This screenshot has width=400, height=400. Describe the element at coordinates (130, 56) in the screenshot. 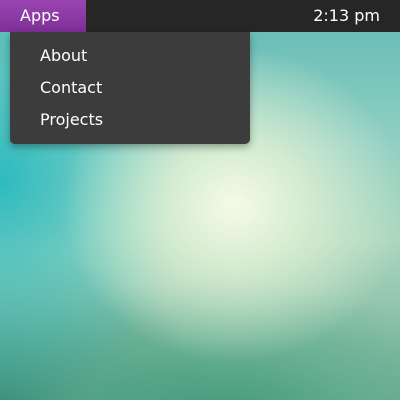

I see `menu-item-about: About` at that location.